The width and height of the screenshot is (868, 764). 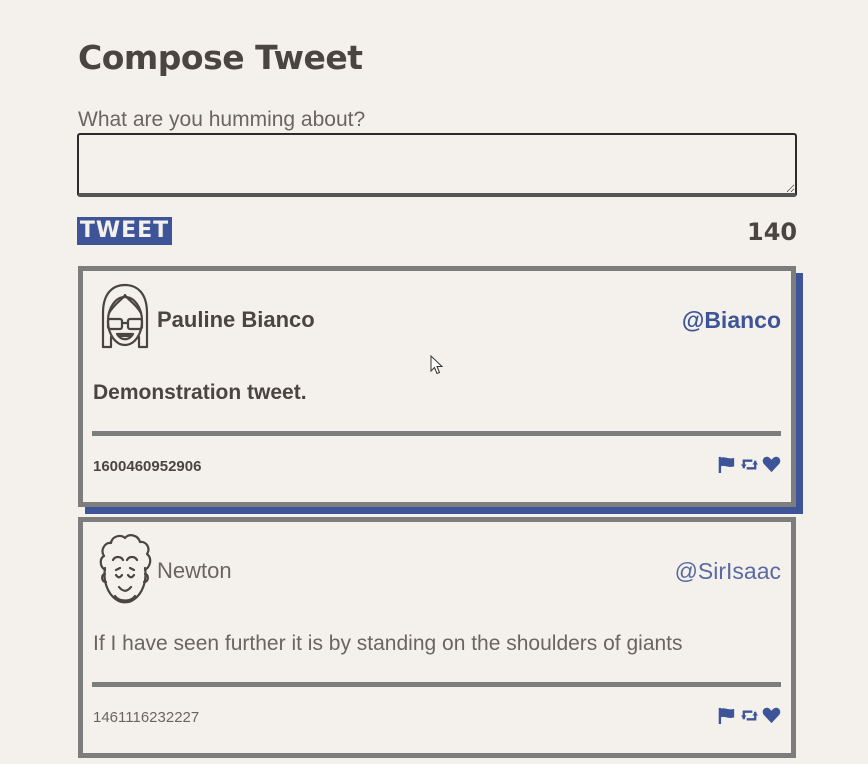 I want to click on tweet-timestamp: 1600460952906, so click(x=147, y=466).